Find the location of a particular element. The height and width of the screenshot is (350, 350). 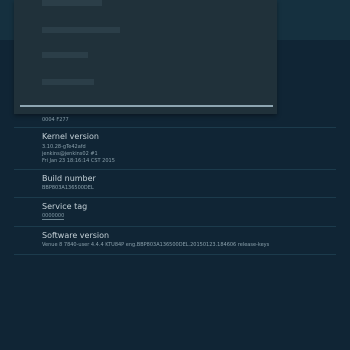

settings-item-value: BBP803A136500DEL is located at coordinates (68, 188).